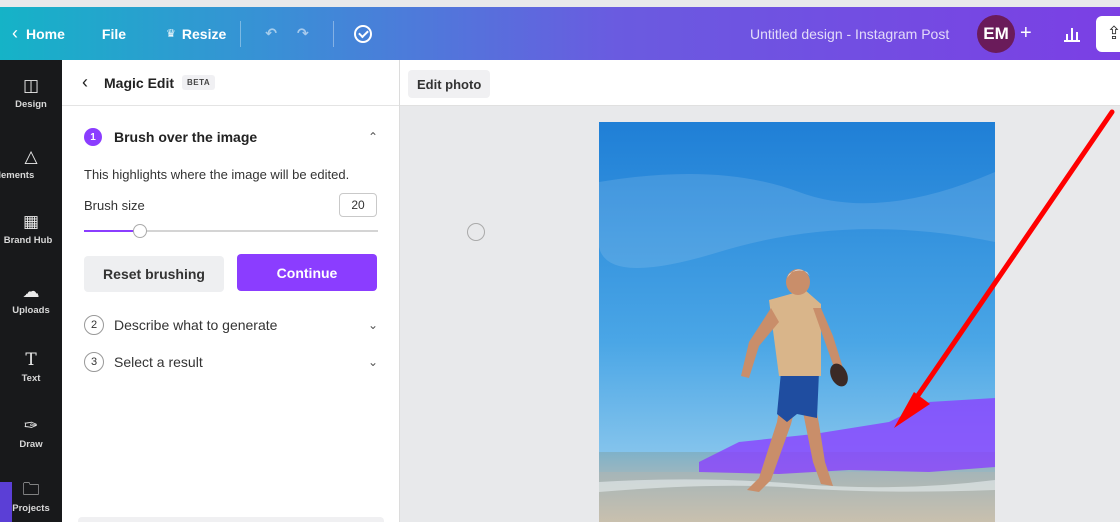 This screenshot has width=1120, height=522. I want to click on step-1-header: 1 Brush over the image ⌃, so click(231, 137).